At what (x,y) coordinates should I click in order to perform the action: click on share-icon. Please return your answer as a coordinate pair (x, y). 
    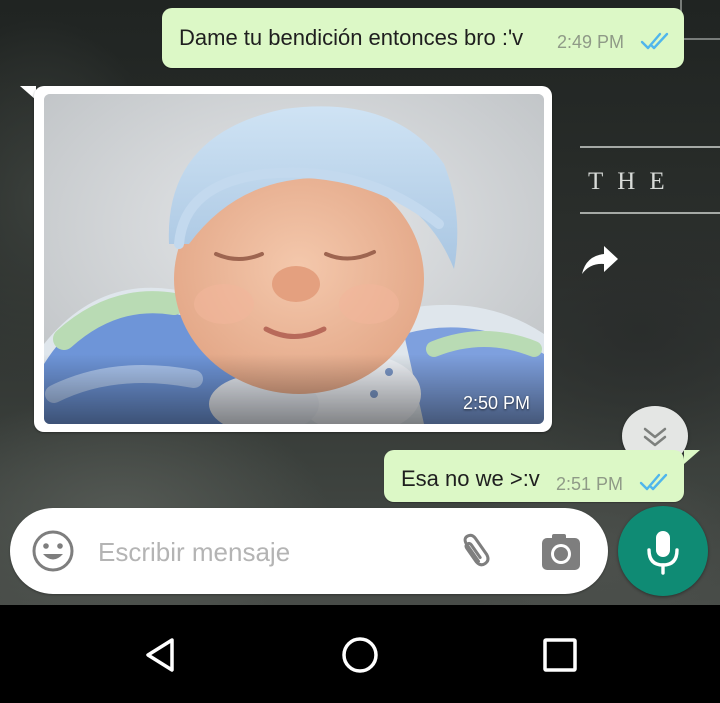
    Looking at the image, I should click on (600, 260).